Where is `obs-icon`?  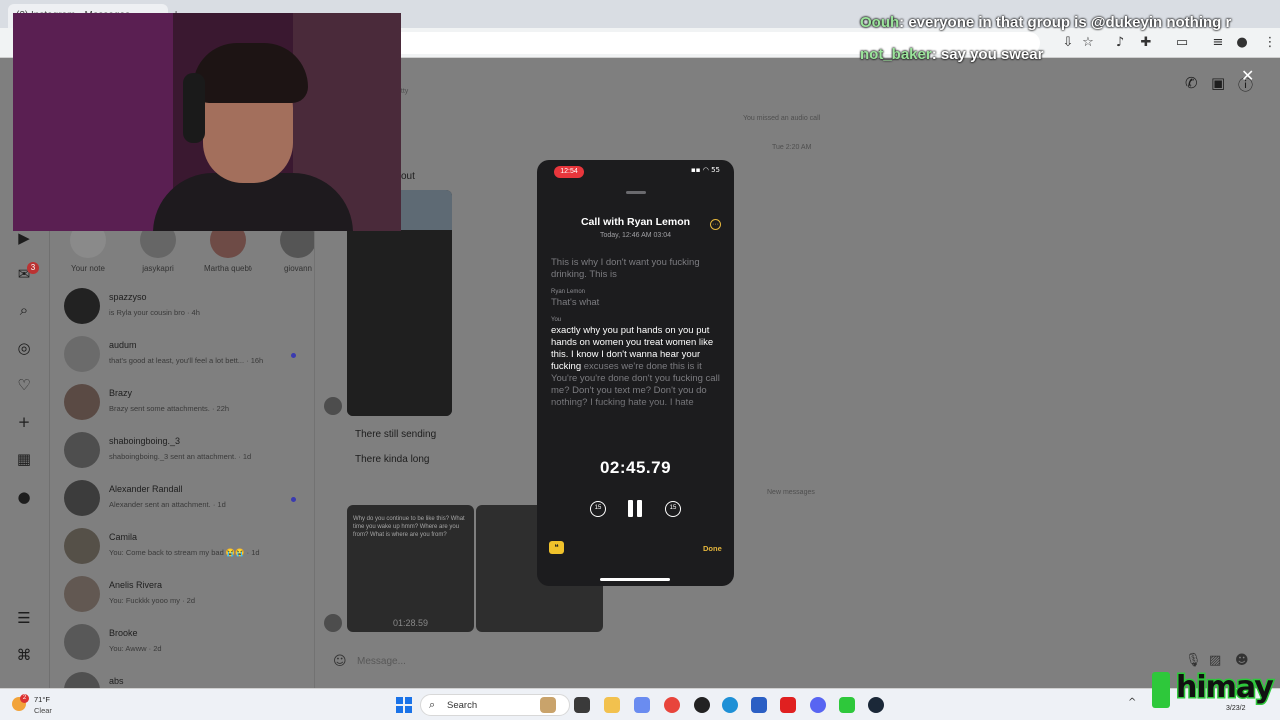 obs-icon is located at coordinates (702, 705).